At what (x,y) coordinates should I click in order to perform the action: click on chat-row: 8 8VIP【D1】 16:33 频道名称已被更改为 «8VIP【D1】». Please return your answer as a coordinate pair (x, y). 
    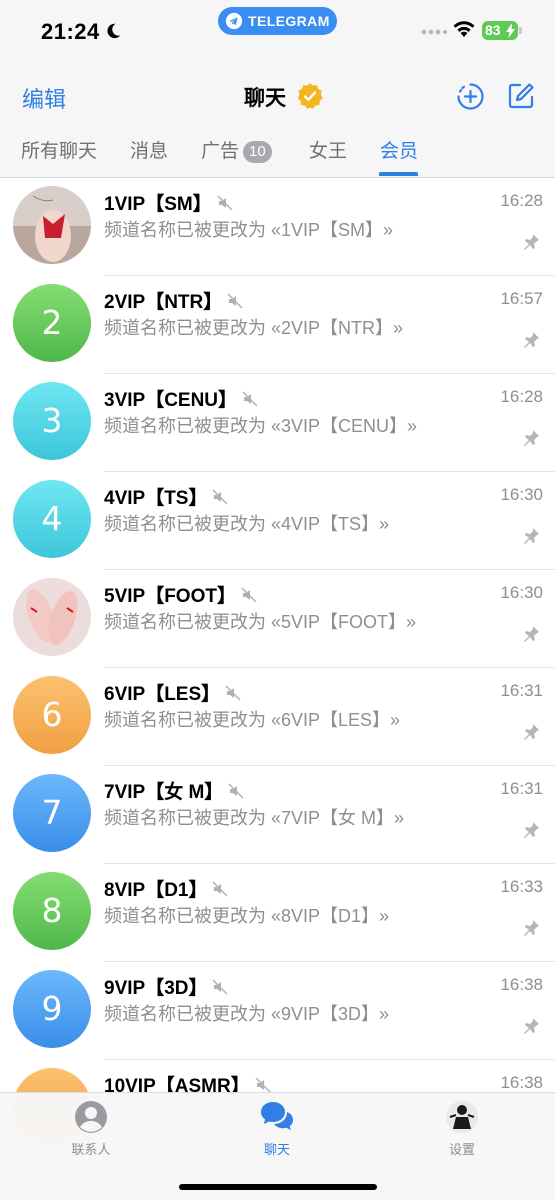
    Looking at the image, I should click on (277, 913).